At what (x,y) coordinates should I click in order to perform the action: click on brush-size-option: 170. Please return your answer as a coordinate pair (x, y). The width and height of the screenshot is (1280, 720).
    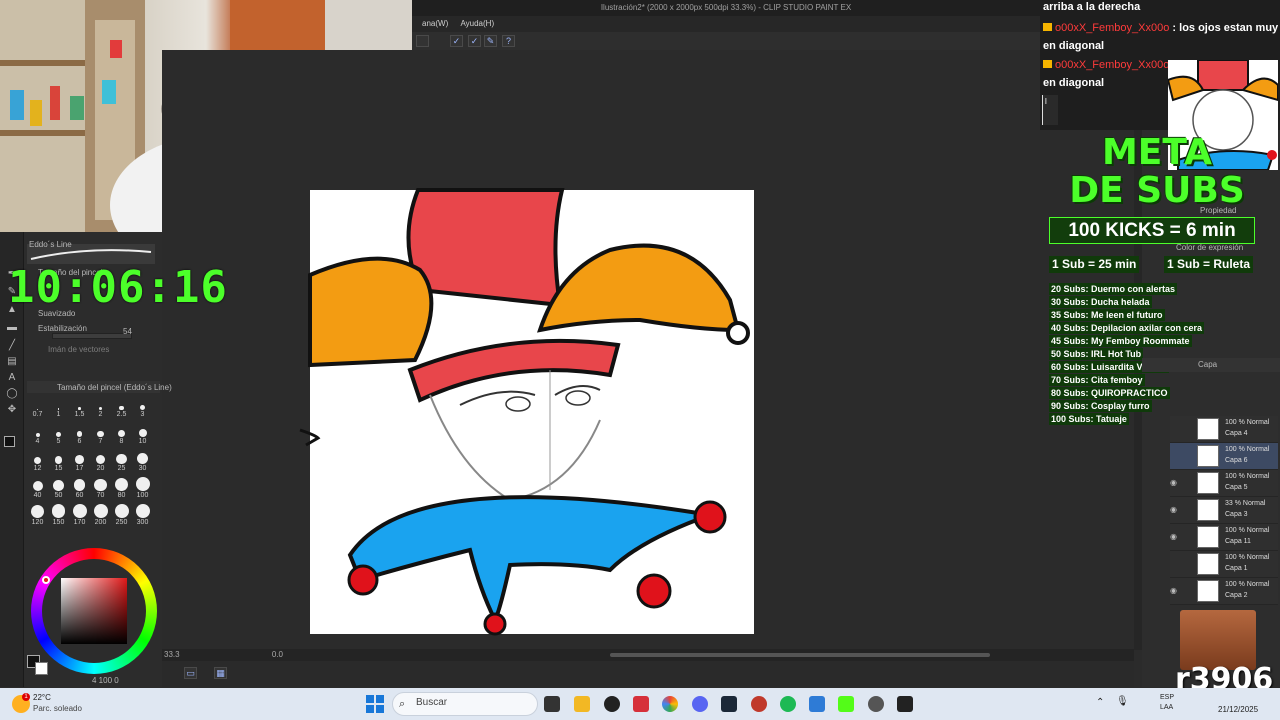
    Looking at the image, I should click on (79, 517).